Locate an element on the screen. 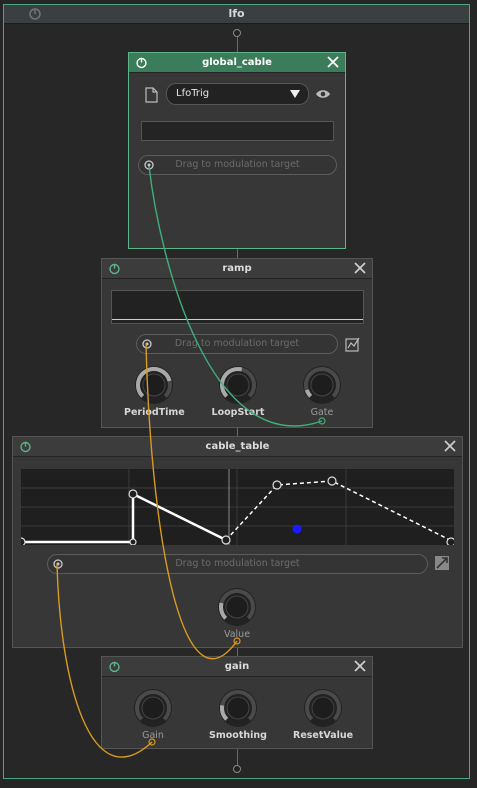 This screenshot has width=477, height=788. knob-resetvalue: ResetValue is located at coordinates (323, 714).